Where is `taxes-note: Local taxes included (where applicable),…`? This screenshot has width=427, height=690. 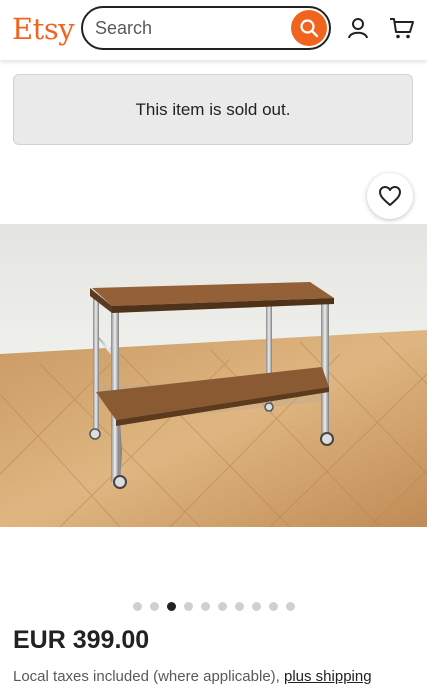
taxes-note: Local taxes included (where applicable),… is located at coordinates (192, 676).